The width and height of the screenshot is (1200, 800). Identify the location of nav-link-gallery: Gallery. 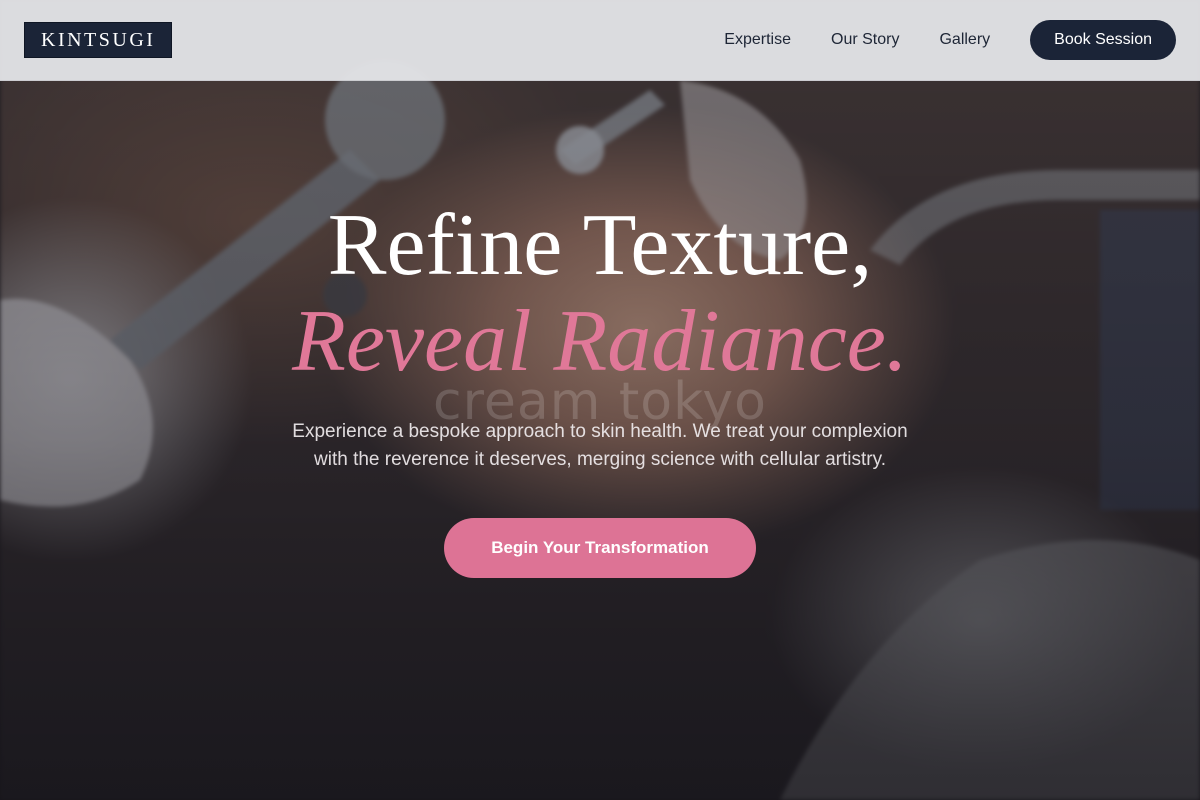
(964, 40).